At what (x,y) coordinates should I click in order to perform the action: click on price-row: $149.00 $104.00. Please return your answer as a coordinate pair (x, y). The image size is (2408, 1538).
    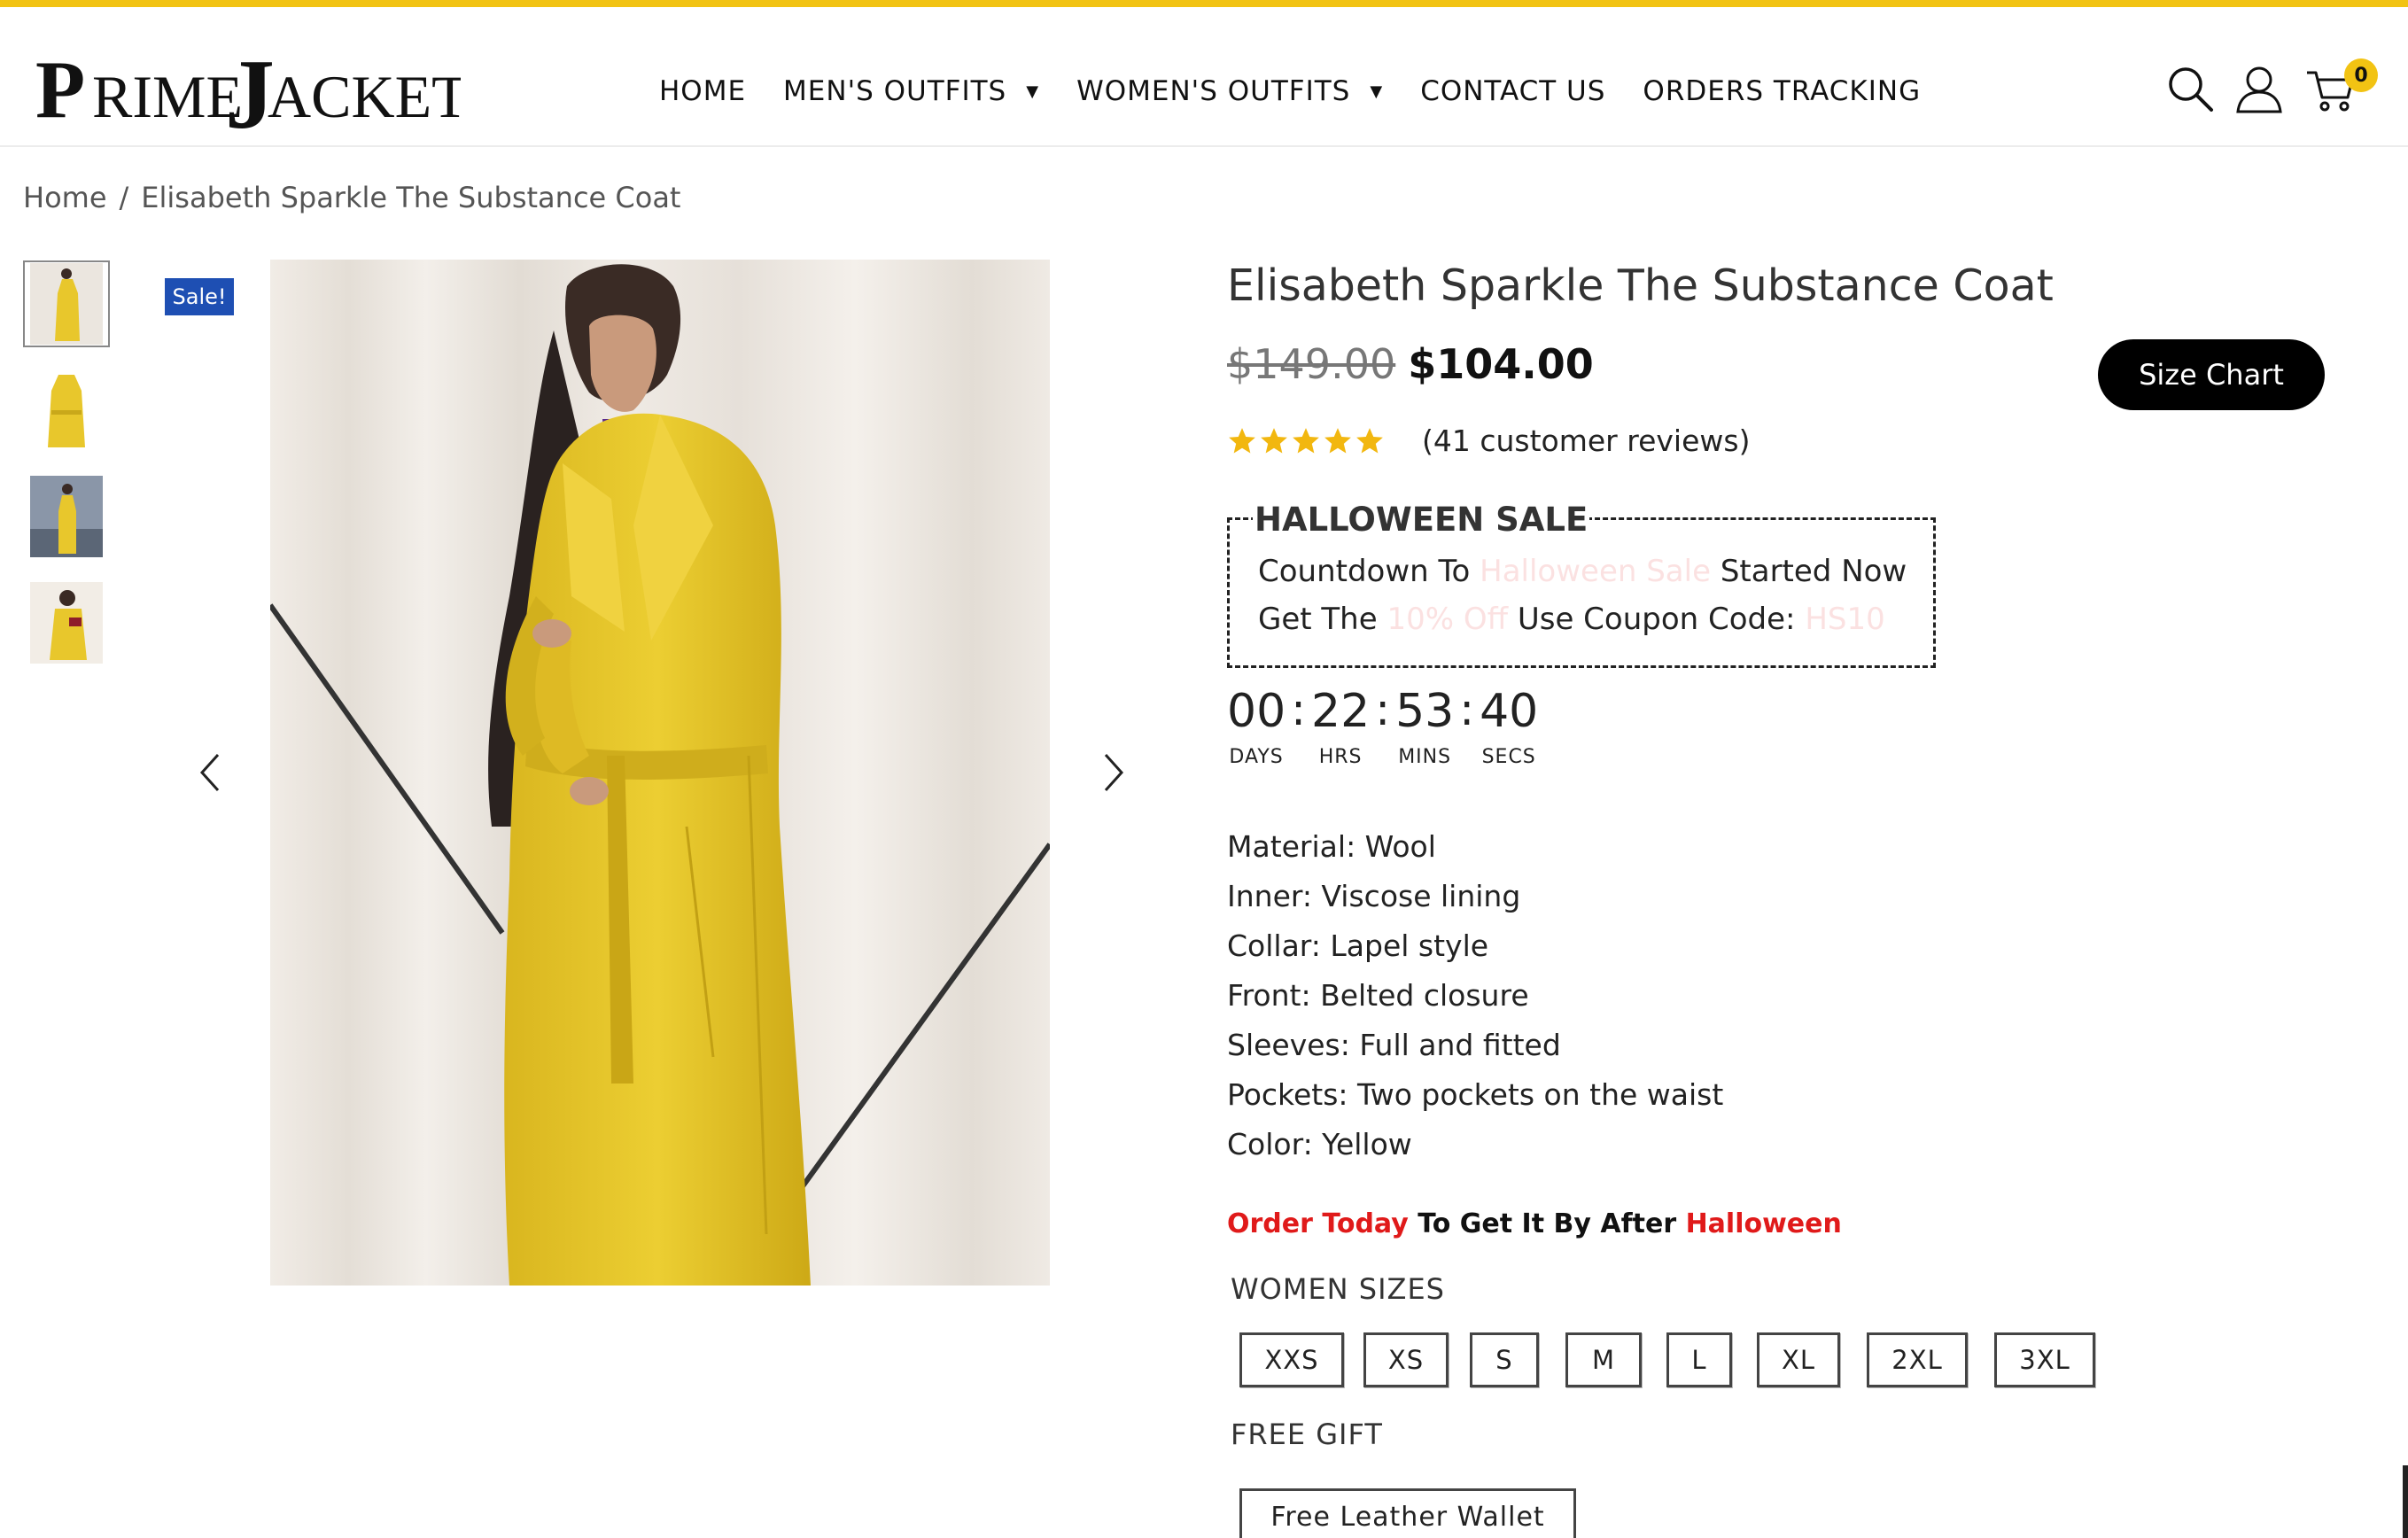
    Looking at the image, I should click on (1410, 364).